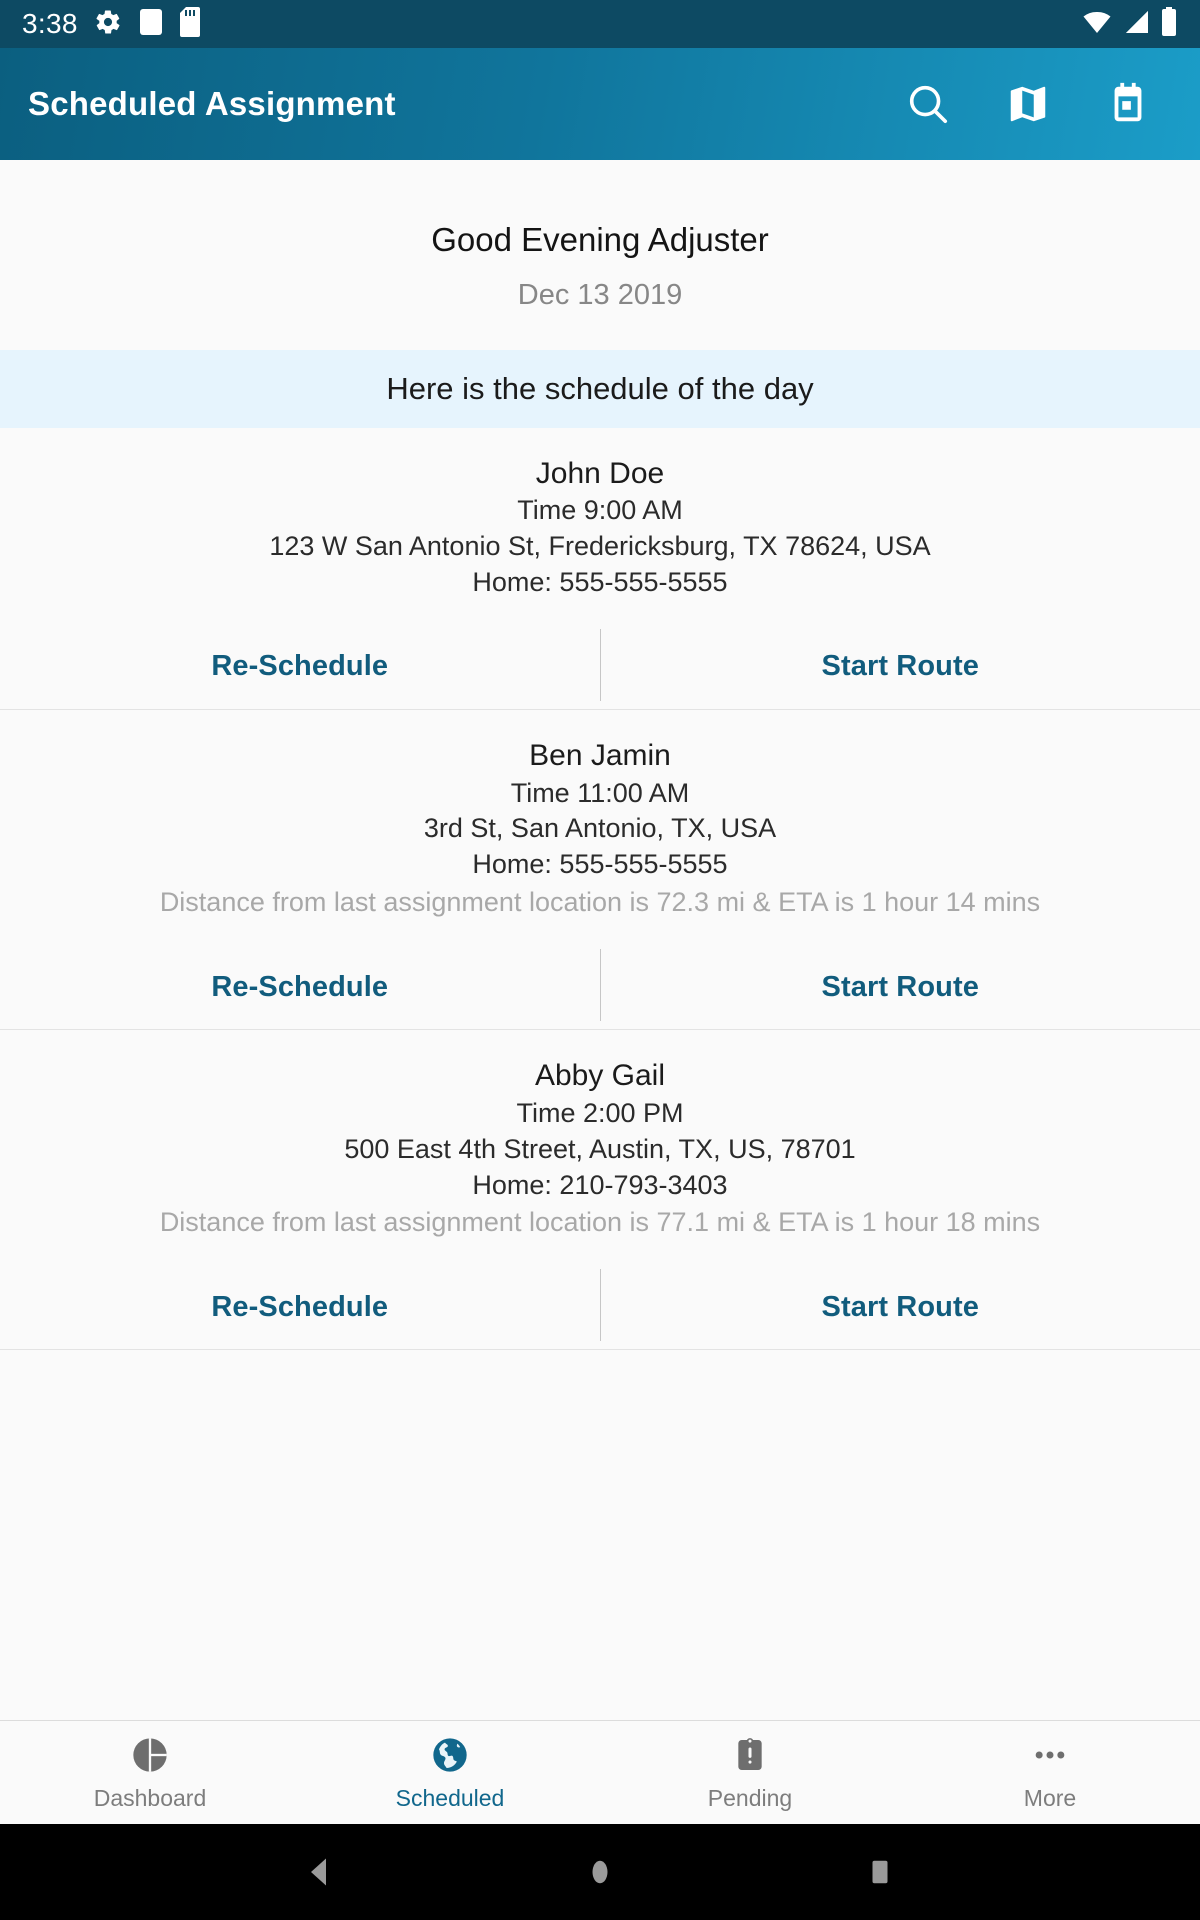 This screenshot has height=1920, width=1200. What do you see at coordinates (151, 24) in the screenshot?
I see `white-square-icon` at bounding box center [151, 24].